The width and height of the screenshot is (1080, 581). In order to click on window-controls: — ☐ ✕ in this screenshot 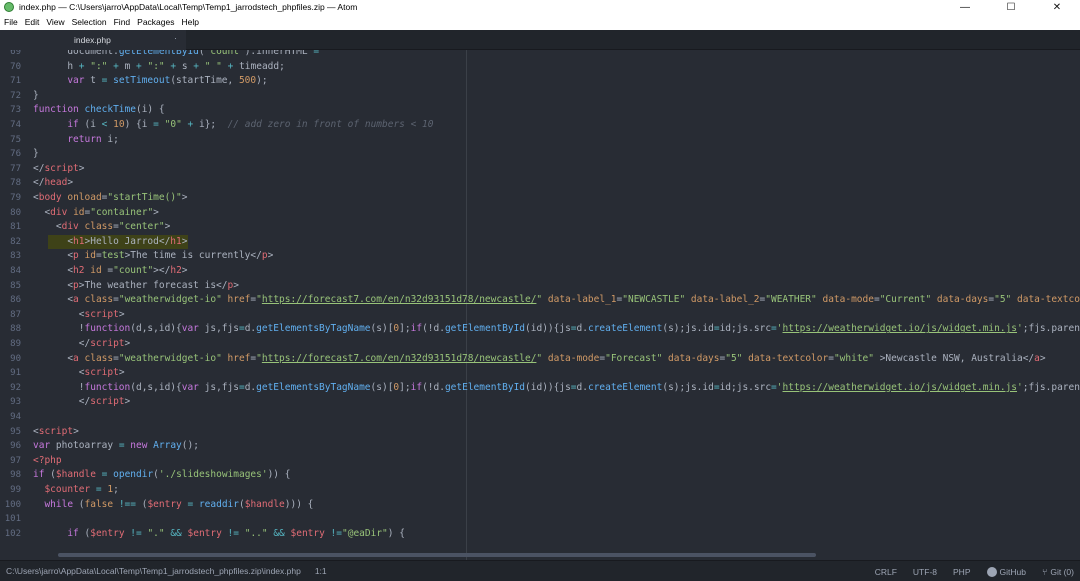, I will do `click(1011, 7)`.